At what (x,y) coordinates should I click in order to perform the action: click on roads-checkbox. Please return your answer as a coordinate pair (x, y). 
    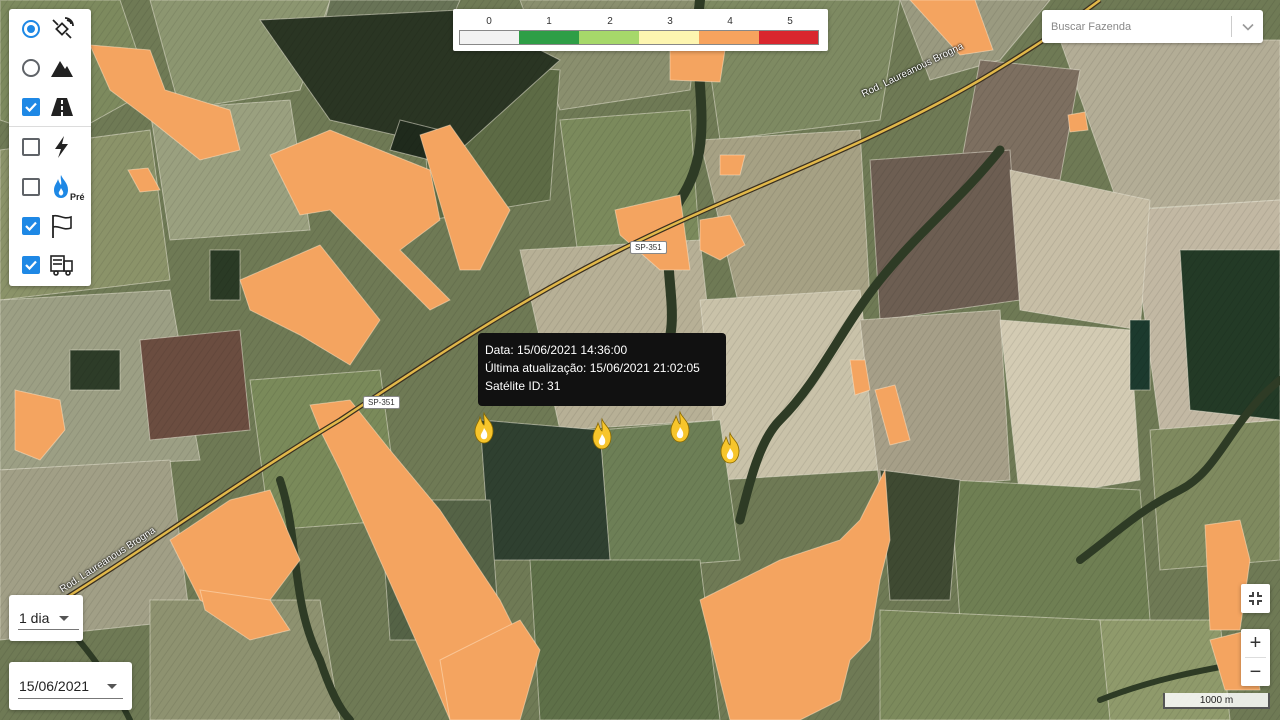
    Looking at the image, I should click on (31, 107).